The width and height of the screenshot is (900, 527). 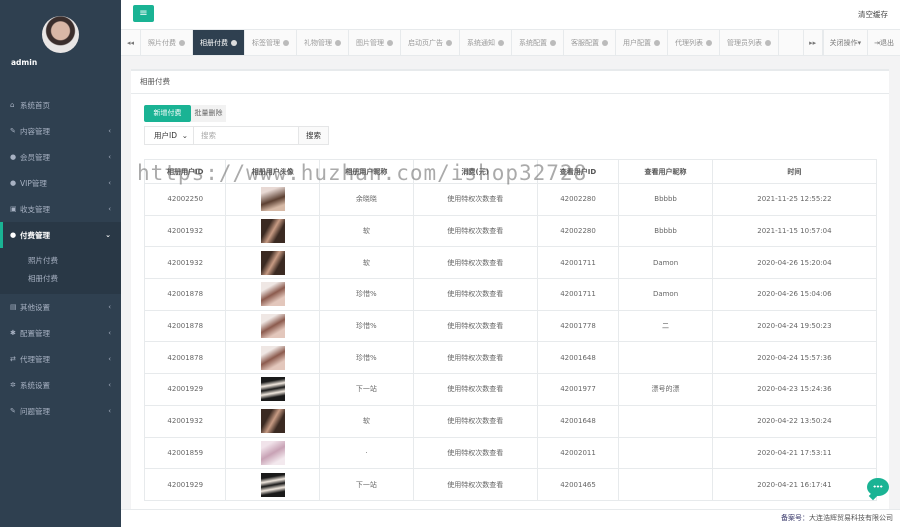 What do you see at coordinates (510, 518) in the screenshot?
I see `footer: 备案号：大连浩辉贸易科技有限公司` at bounding box center [510, 518].